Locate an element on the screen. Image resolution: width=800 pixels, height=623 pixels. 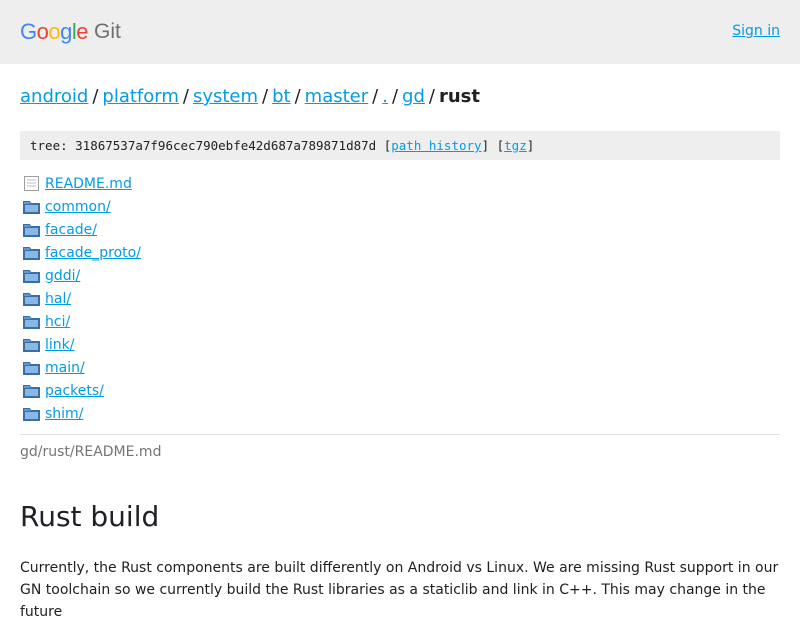
breadcrumb-bt: bt is located at coordinates (281, 96).